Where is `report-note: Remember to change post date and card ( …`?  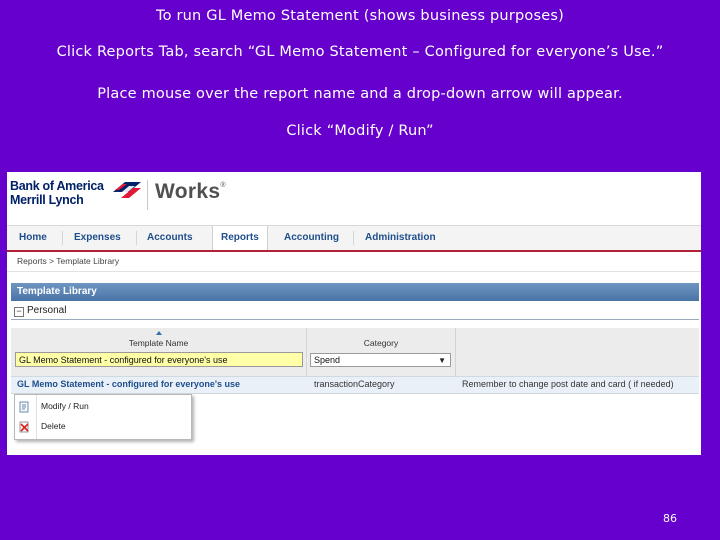
report-note: Remember to change post date and card ( … is located at coordinates (568, 384).